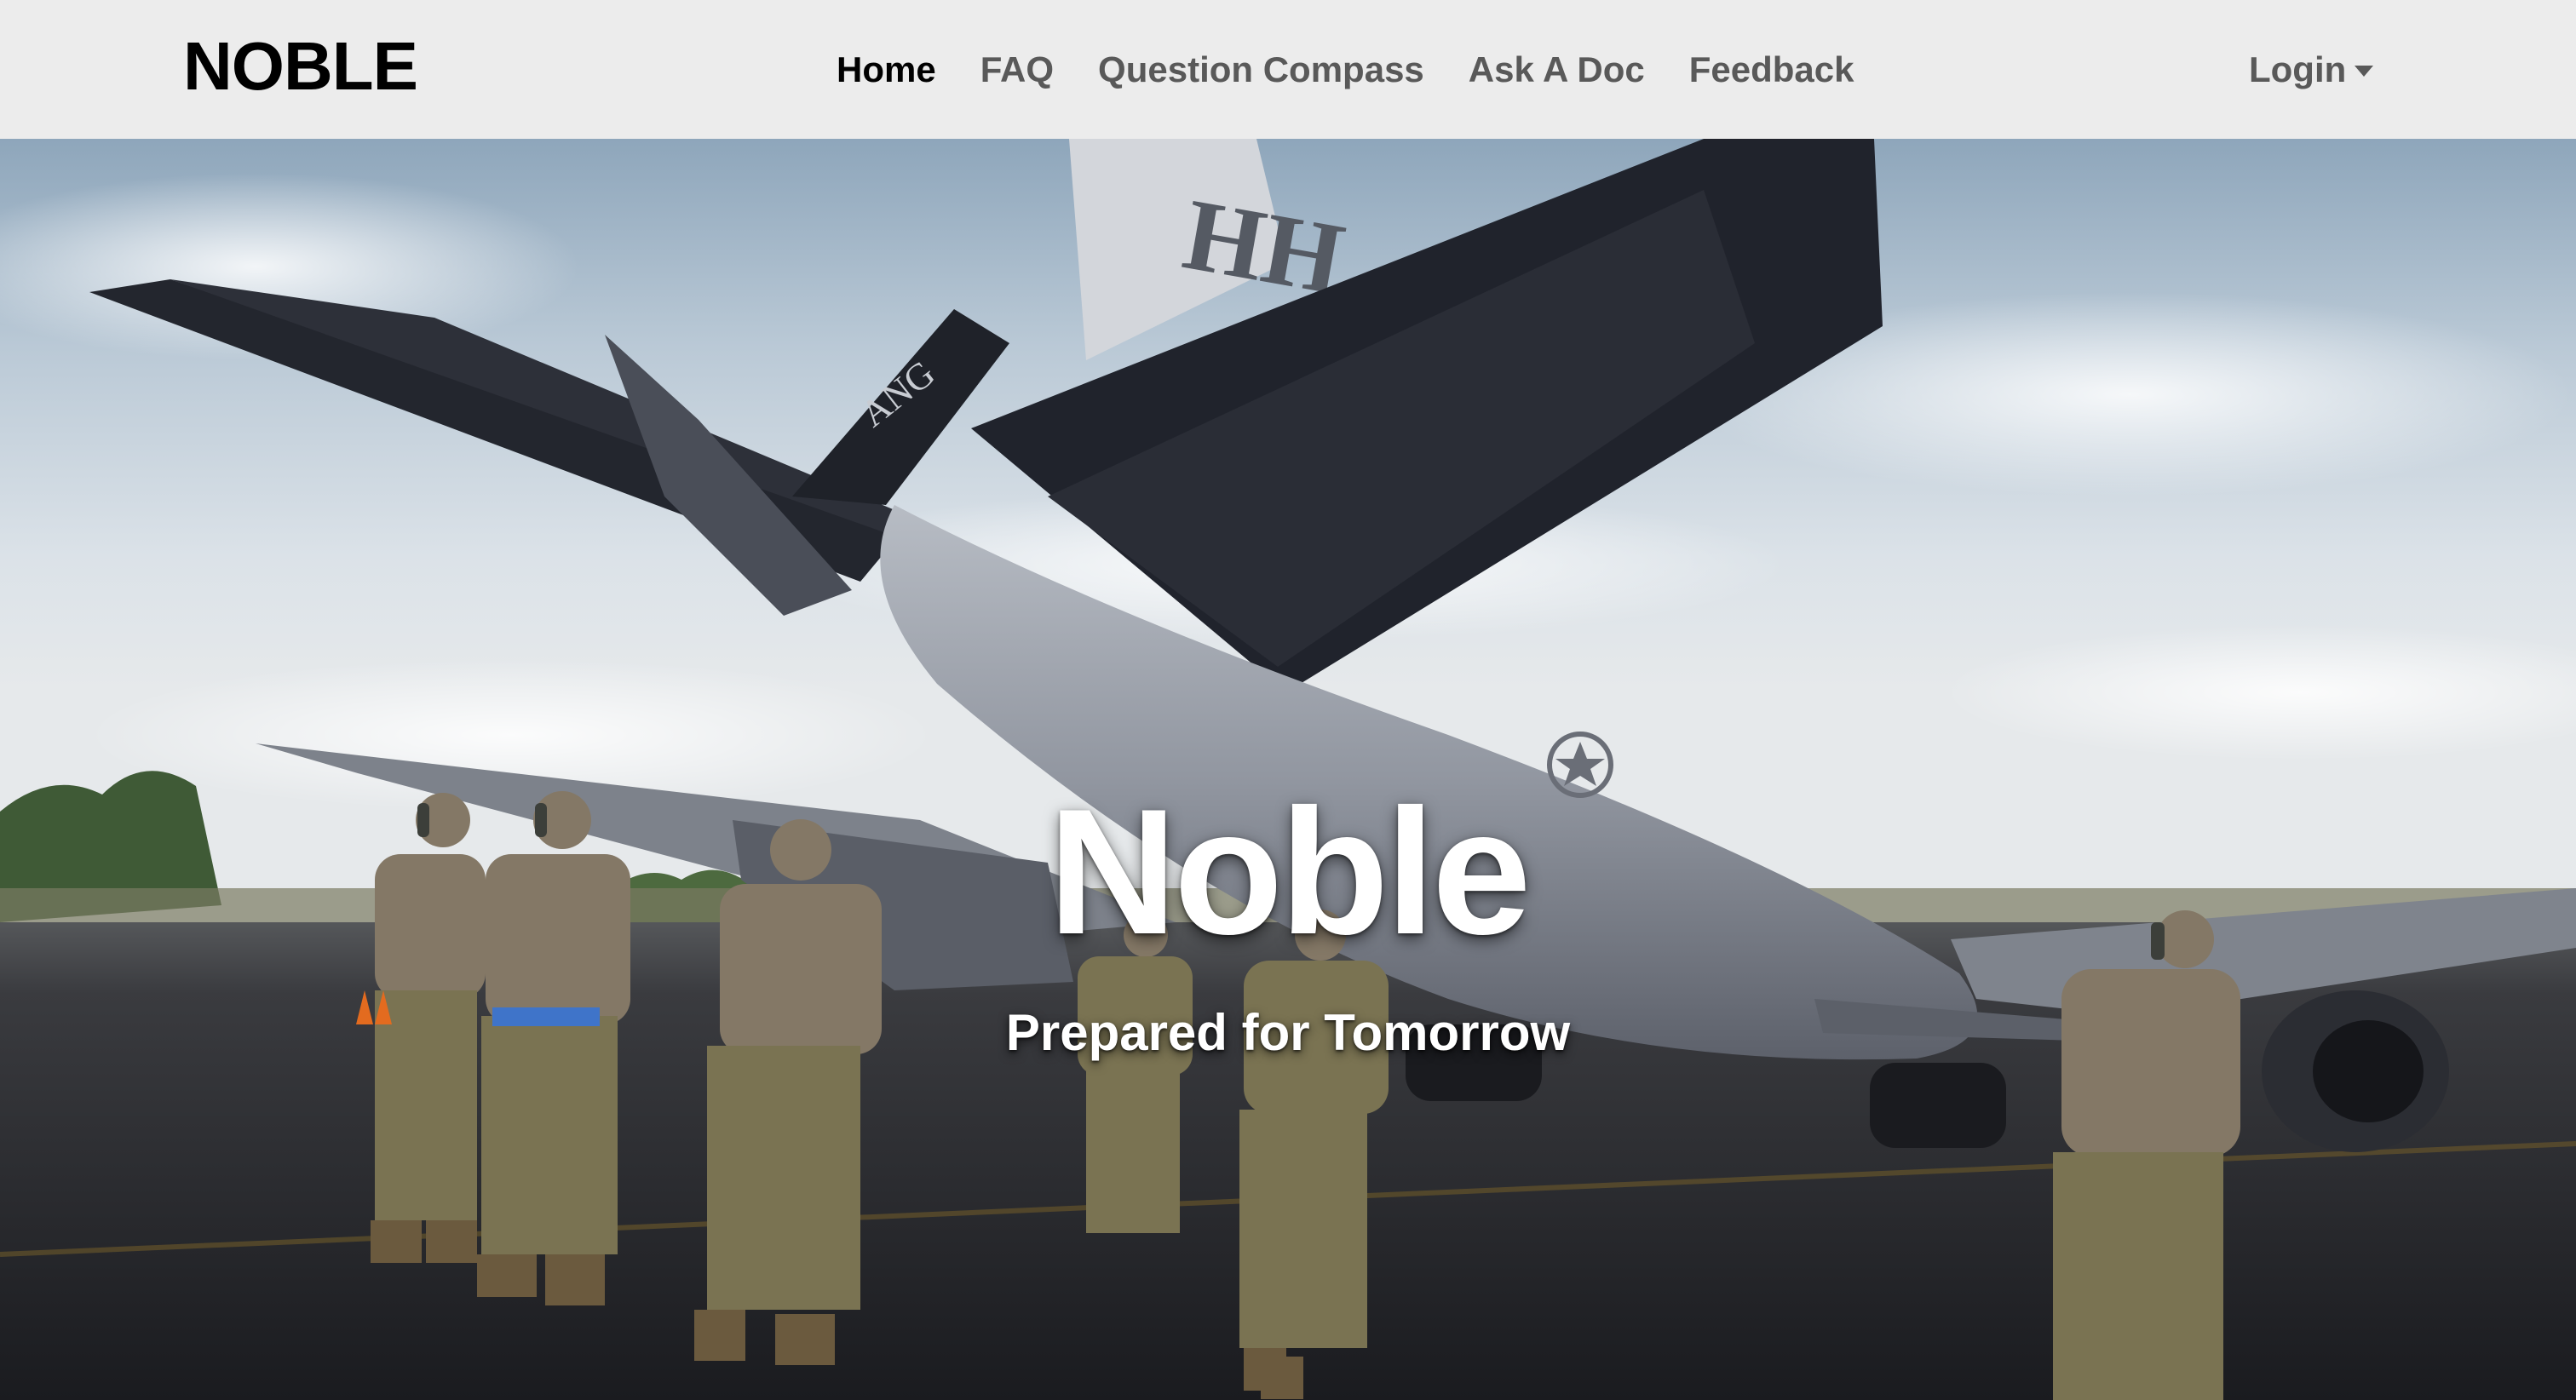 This screenshot has width=2576, height=1400. What do you see at coordinates (2298, 69) in the screenshot?
I see `login-label: Login` at bounding box center [2298, 69].